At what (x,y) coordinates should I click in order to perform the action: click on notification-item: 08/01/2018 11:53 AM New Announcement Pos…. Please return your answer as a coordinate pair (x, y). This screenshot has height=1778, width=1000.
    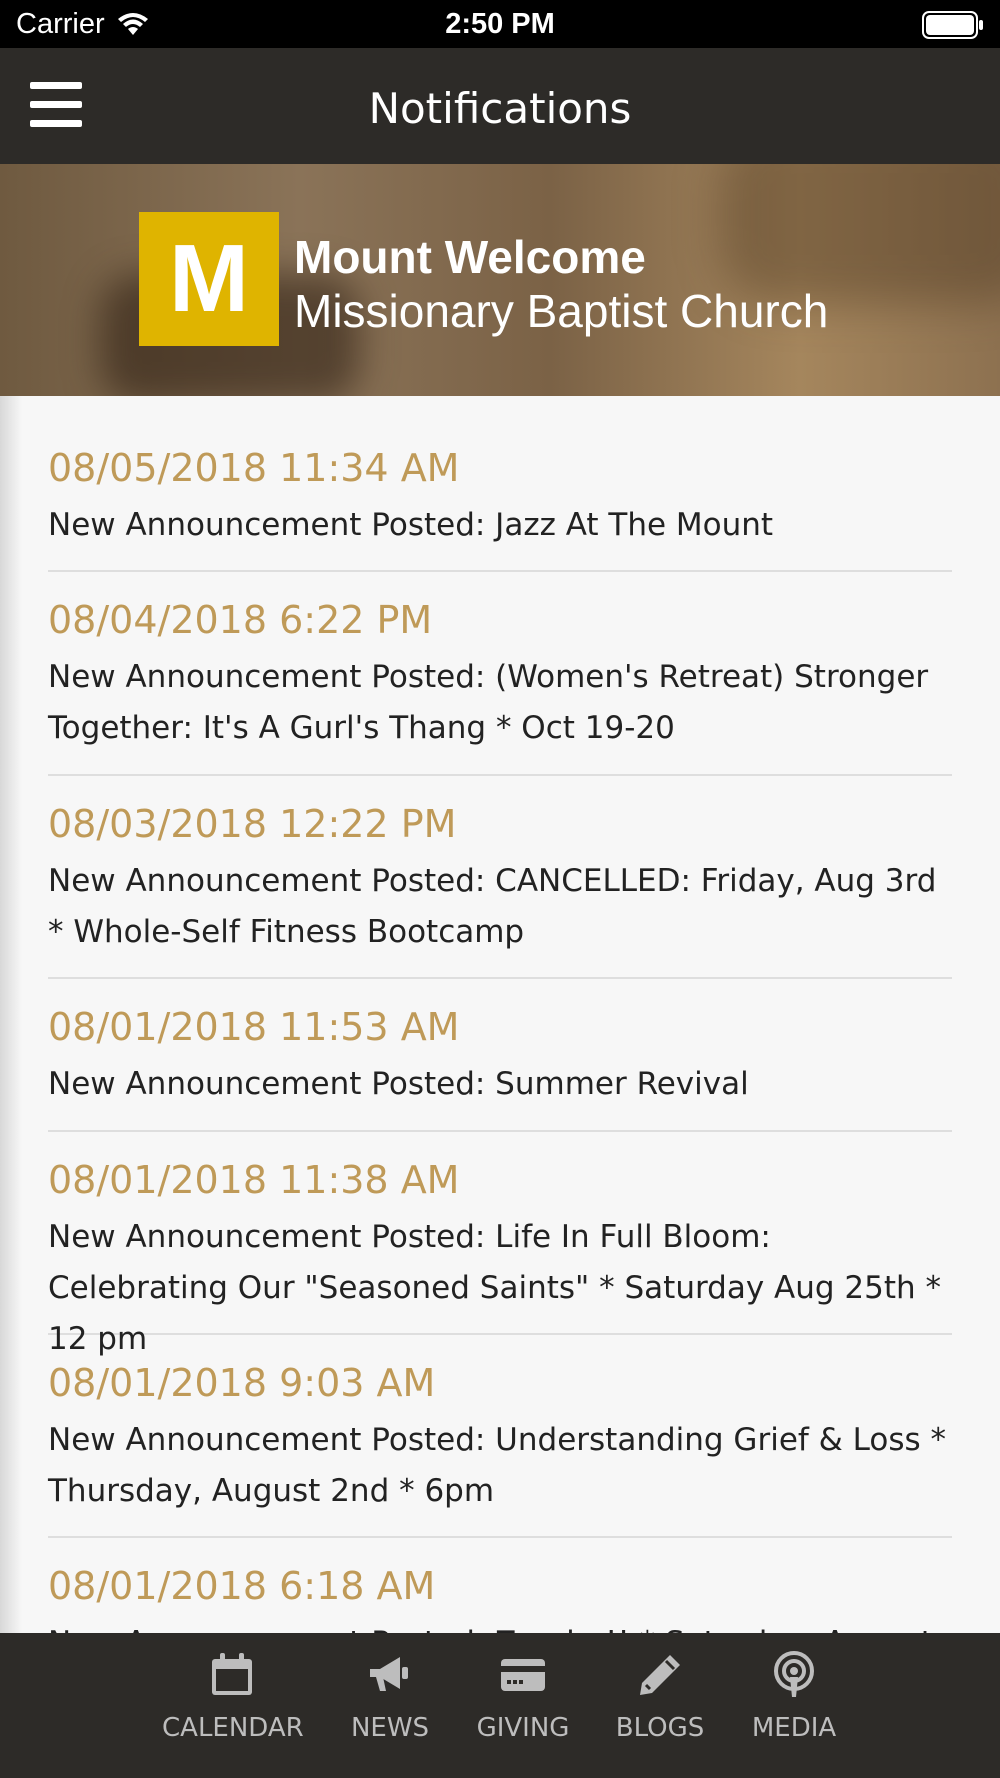
    Looking at the image, I should click on (500, 1055).